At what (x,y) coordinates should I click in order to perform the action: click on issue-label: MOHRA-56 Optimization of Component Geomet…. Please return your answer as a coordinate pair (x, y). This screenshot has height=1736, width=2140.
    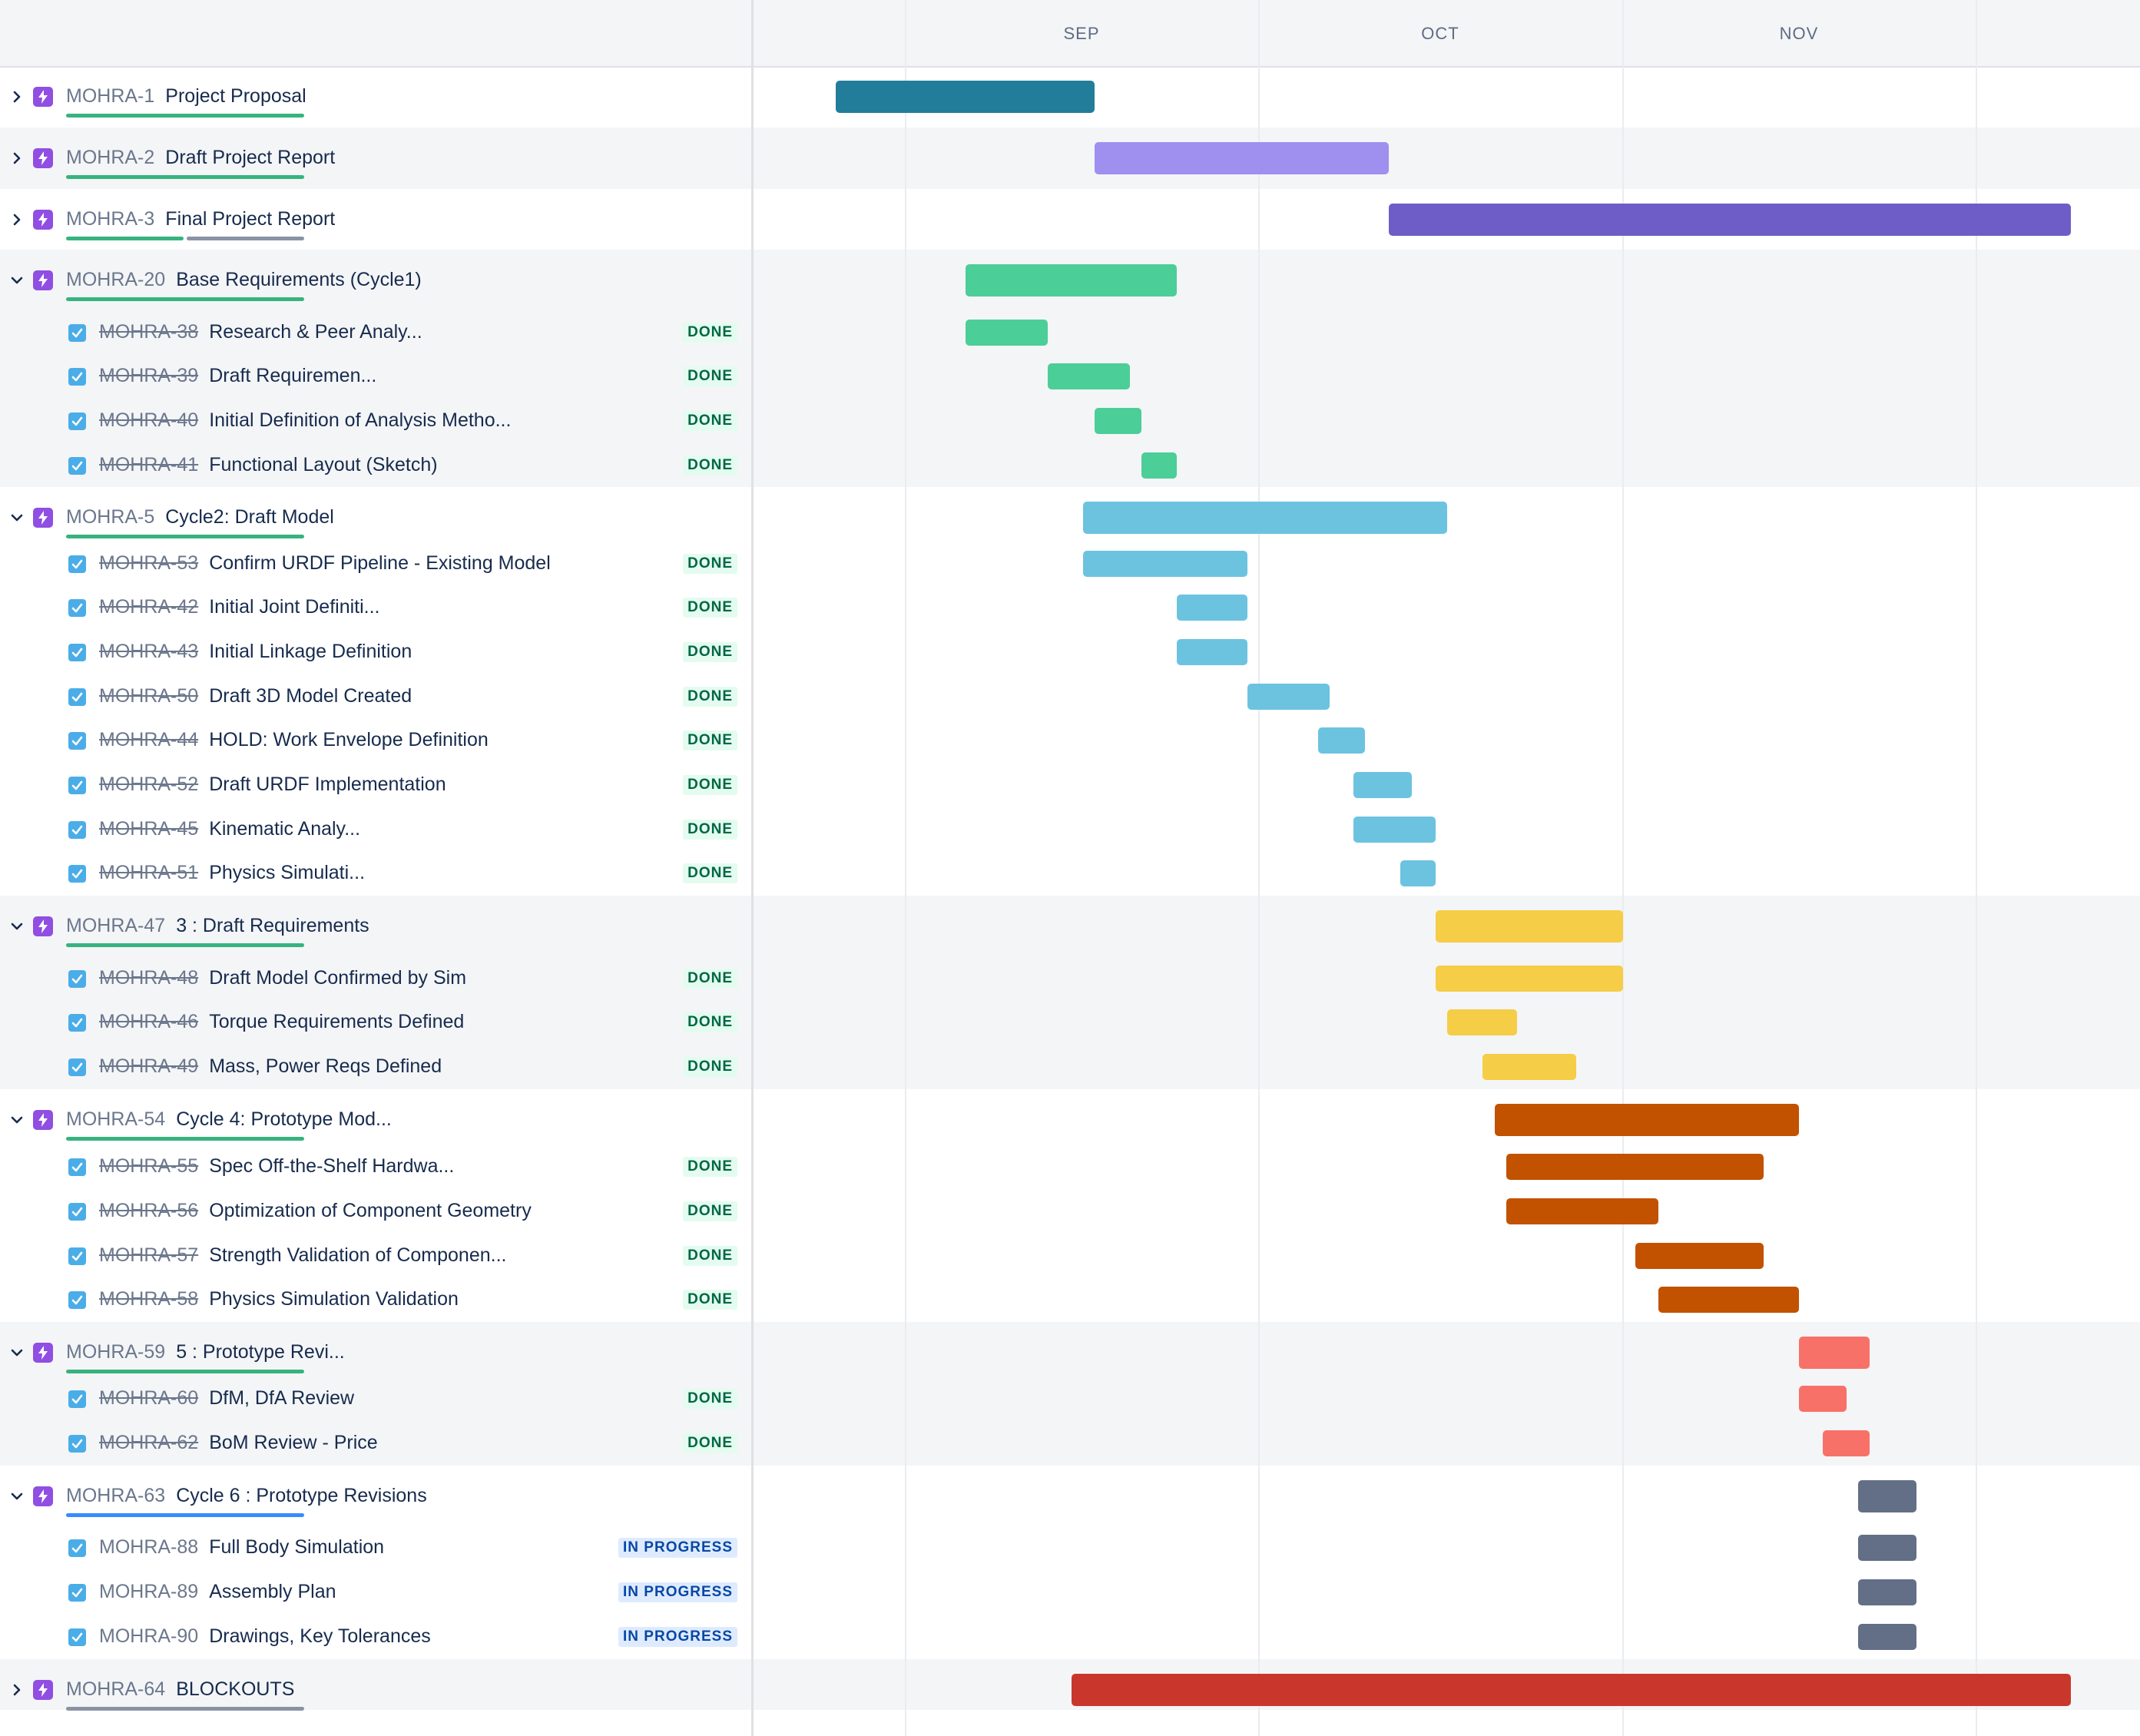
    Looking at the image, I should click on (315, 1211).